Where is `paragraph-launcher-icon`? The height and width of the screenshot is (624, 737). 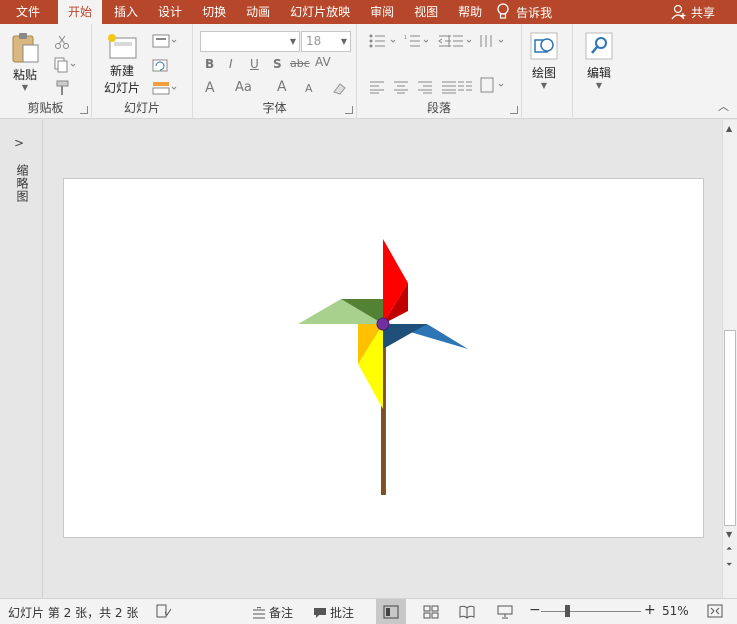 paragraph-launcher-icon is located at coordinates (514, 110).